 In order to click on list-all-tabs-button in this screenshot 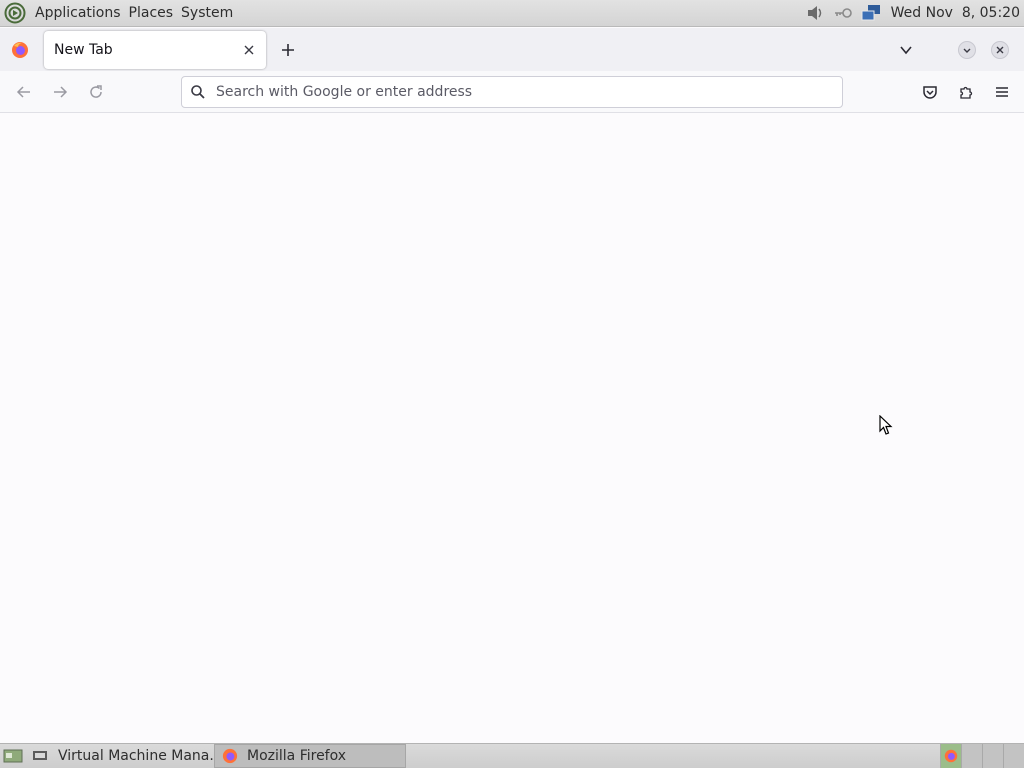, I will do `click(906, 50)`.